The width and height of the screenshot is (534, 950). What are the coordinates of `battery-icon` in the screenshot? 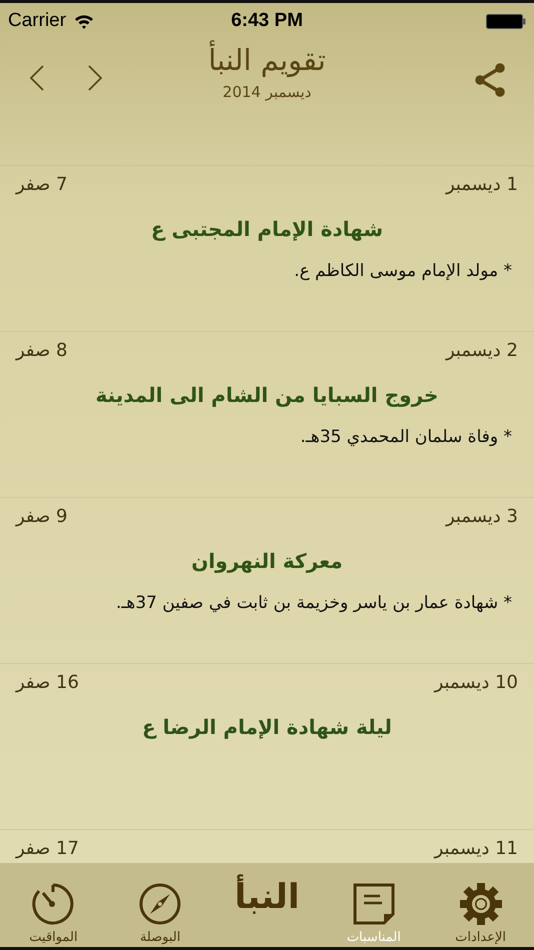 It's located at (506, 21).